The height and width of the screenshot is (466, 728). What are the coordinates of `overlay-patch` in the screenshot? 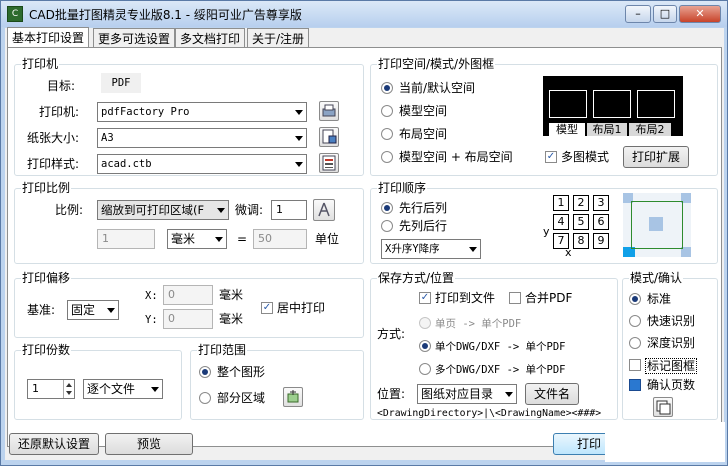 It's located at (665, 442).